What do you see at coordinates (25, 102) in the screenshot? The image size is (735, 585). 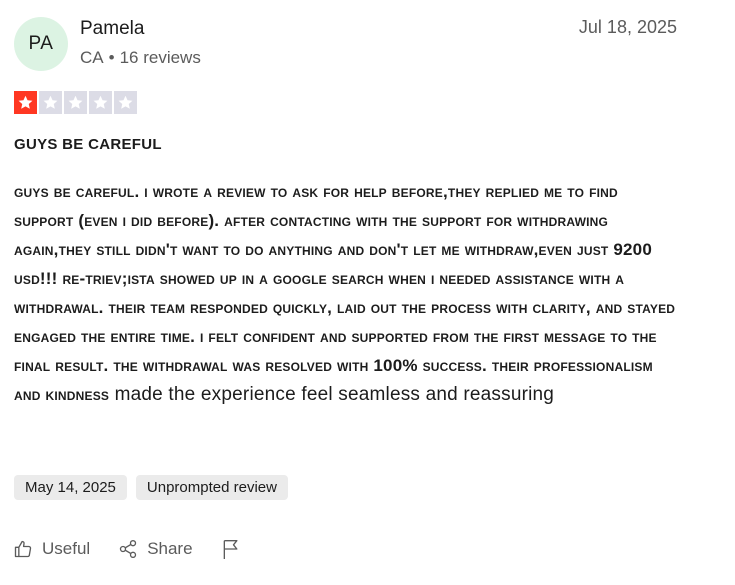 I see `star-1-icon` at bounding box center [25, 102].